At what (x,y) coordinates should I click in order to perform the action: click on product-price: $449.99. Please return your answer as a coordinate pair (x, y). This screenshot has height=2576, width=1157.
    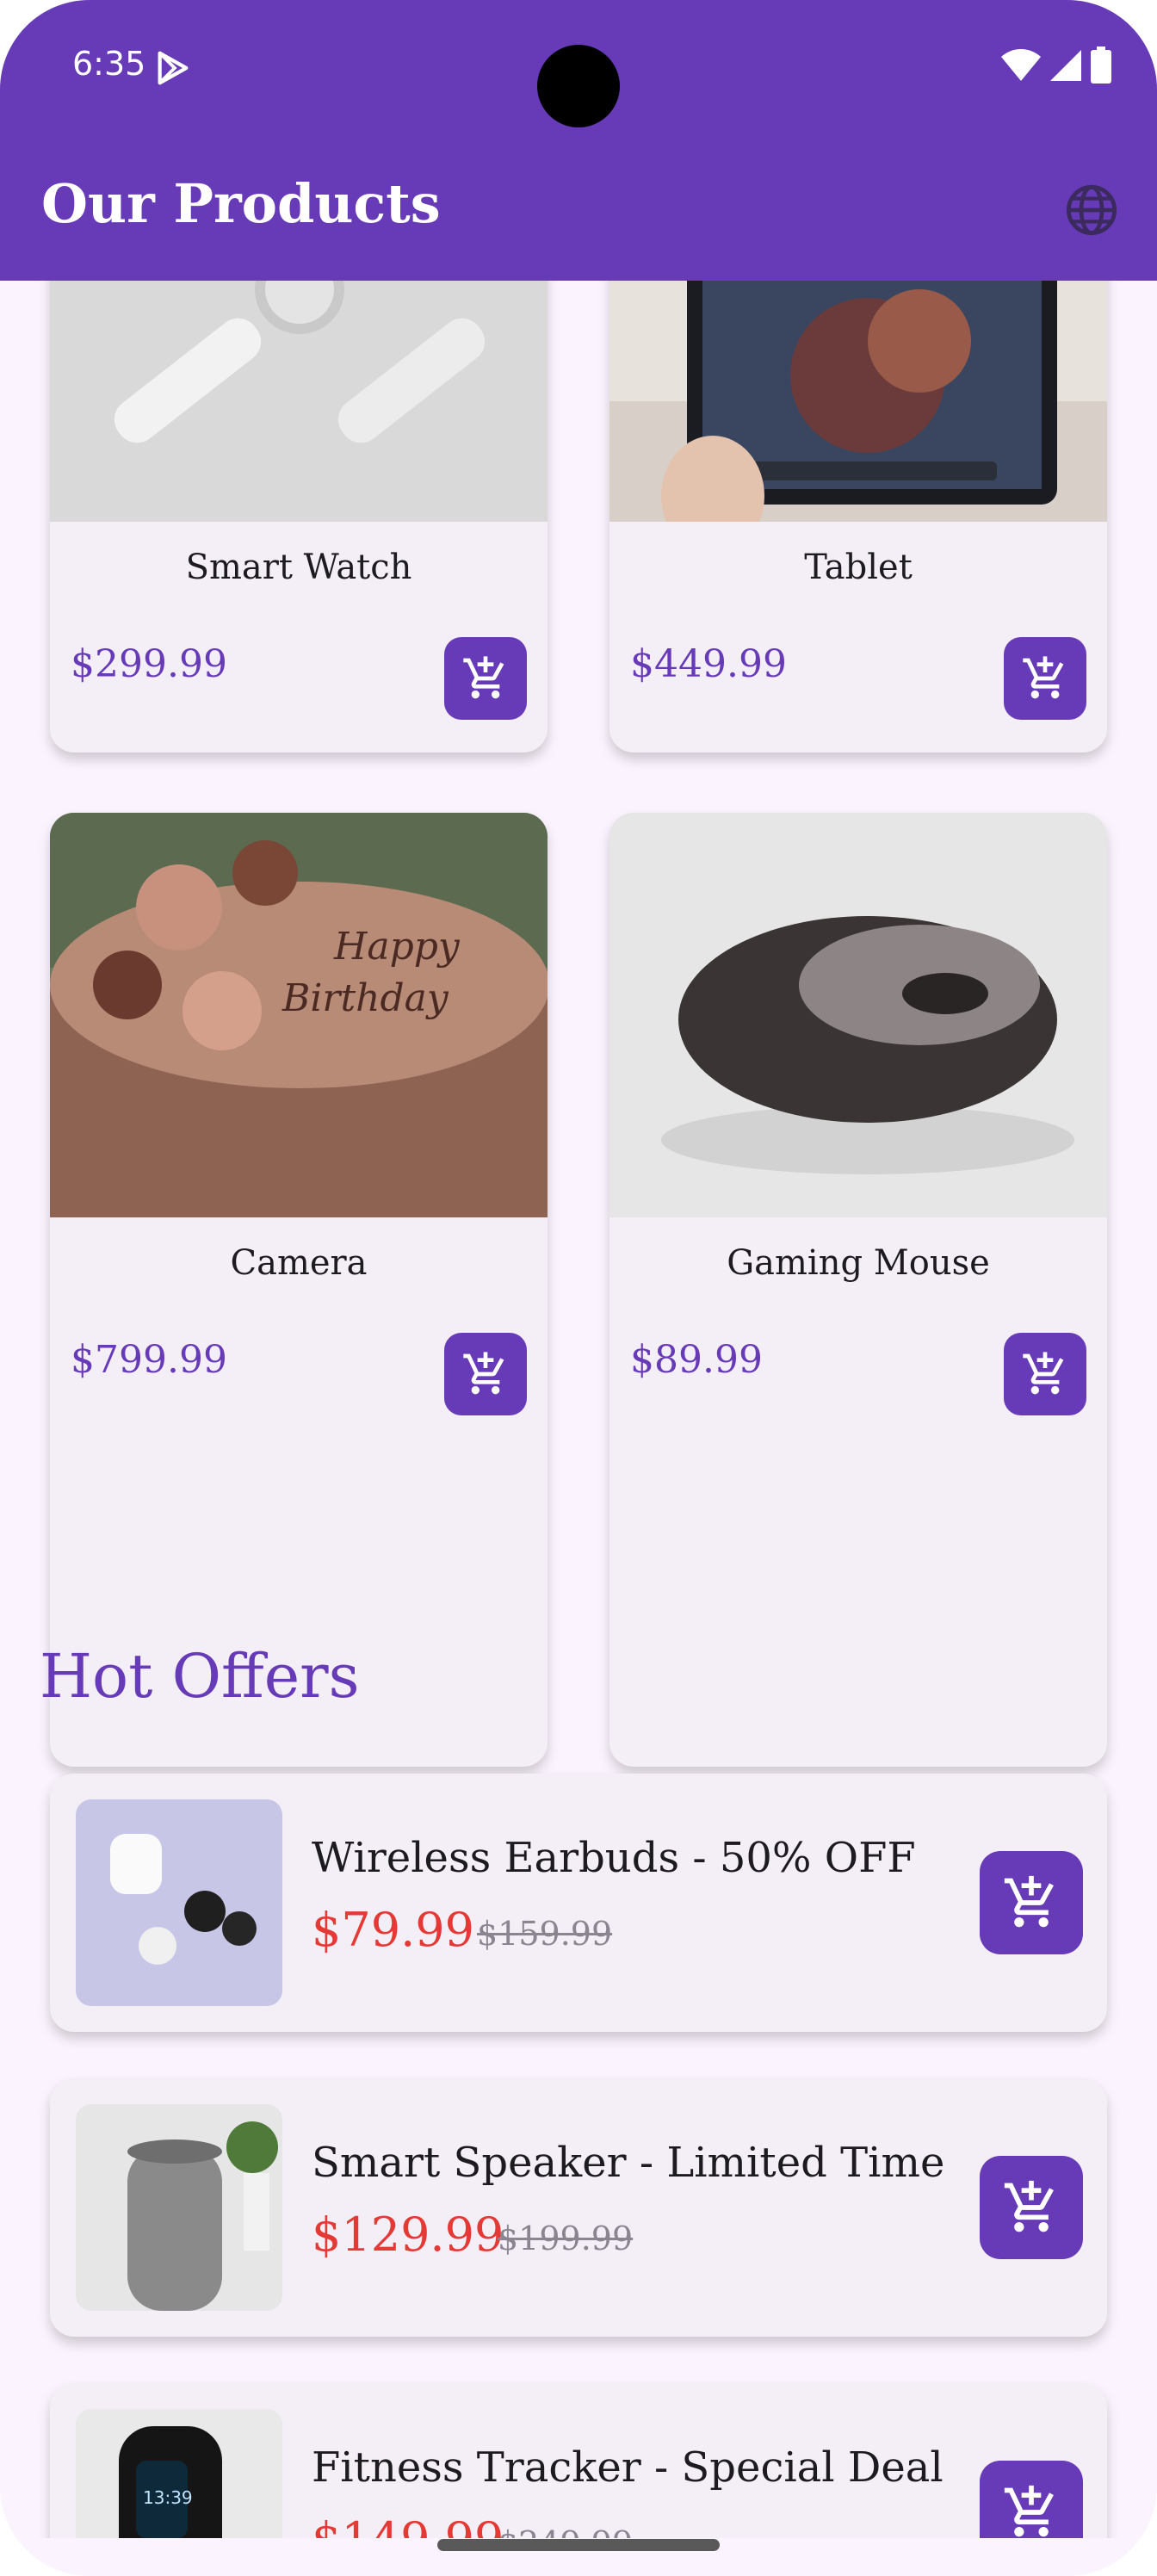
    Looking at the image, I should click on (708, 664).